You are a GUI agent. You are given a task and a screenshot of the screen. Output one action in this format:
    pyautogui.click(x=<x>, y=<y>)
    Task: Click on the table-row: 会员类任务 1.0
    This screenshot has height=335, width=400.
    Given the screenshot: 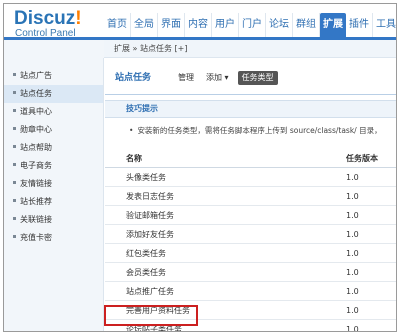 What is the action you would take?
    pyautogui.click(x=250, y=272)
    